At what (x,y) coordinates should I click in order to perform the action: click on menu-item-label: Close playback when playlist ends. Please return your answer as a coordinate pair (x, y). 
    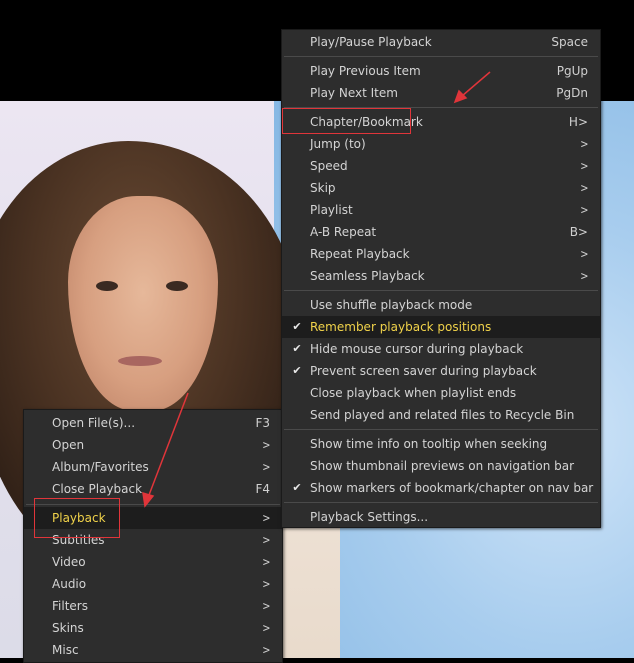
    Looking at the image, I should click on (413, 393).